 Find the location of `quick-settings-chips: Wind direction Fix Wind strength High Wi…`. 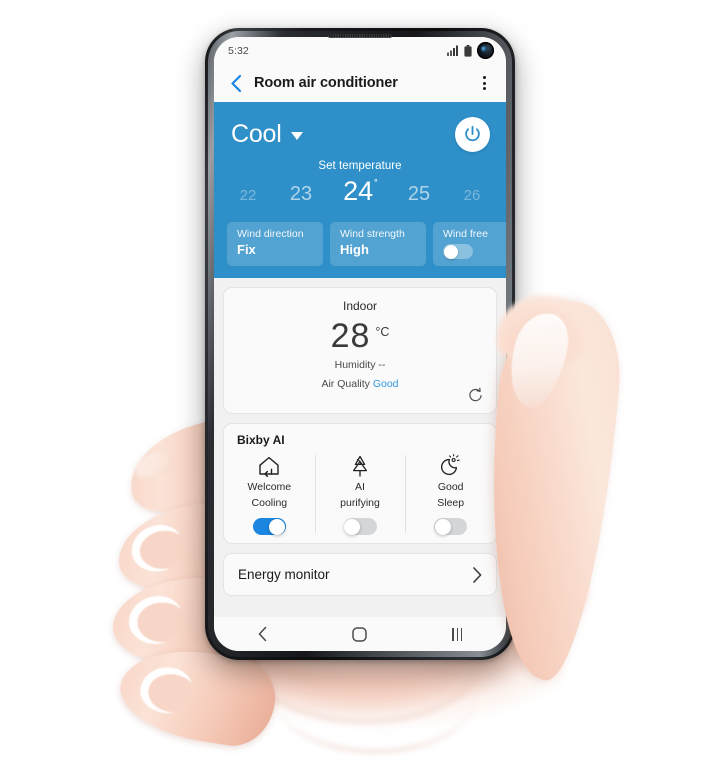

quick-settings-chips: Wind direction Fix Wind strength High Wi… is located at coordinates (360, 244).